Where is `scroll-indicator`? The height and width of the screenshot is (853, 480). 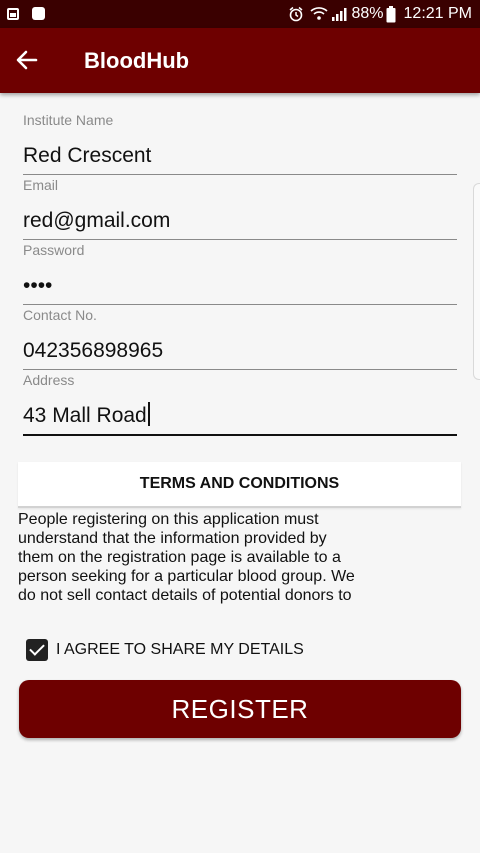 scroll-indicator is located at coordinates (476, 281).